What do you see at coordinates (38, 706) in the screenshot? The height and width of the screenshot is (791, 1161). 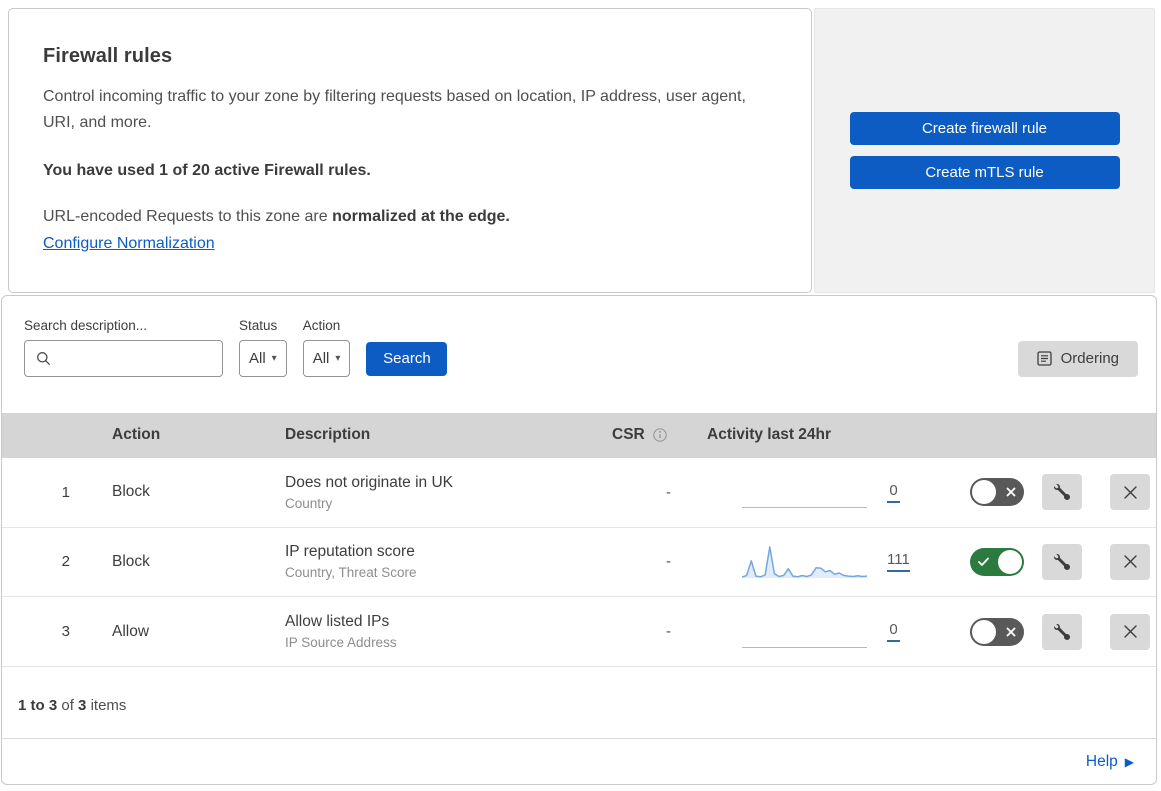 I see `items-range: 1 to 3` at bounding box center [38, 706].